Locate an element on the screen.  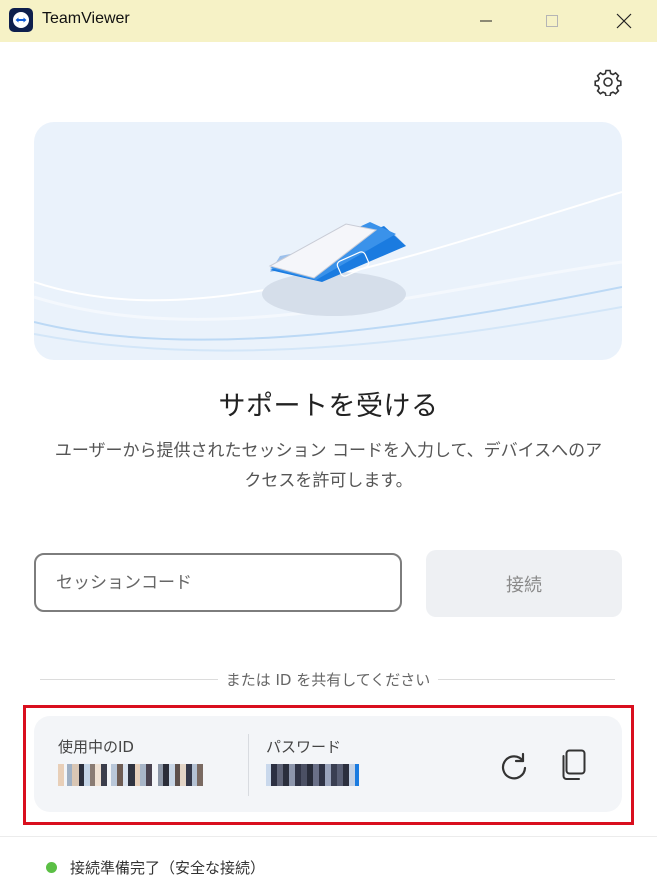
maximize-button is located at coordinates (552, 21).